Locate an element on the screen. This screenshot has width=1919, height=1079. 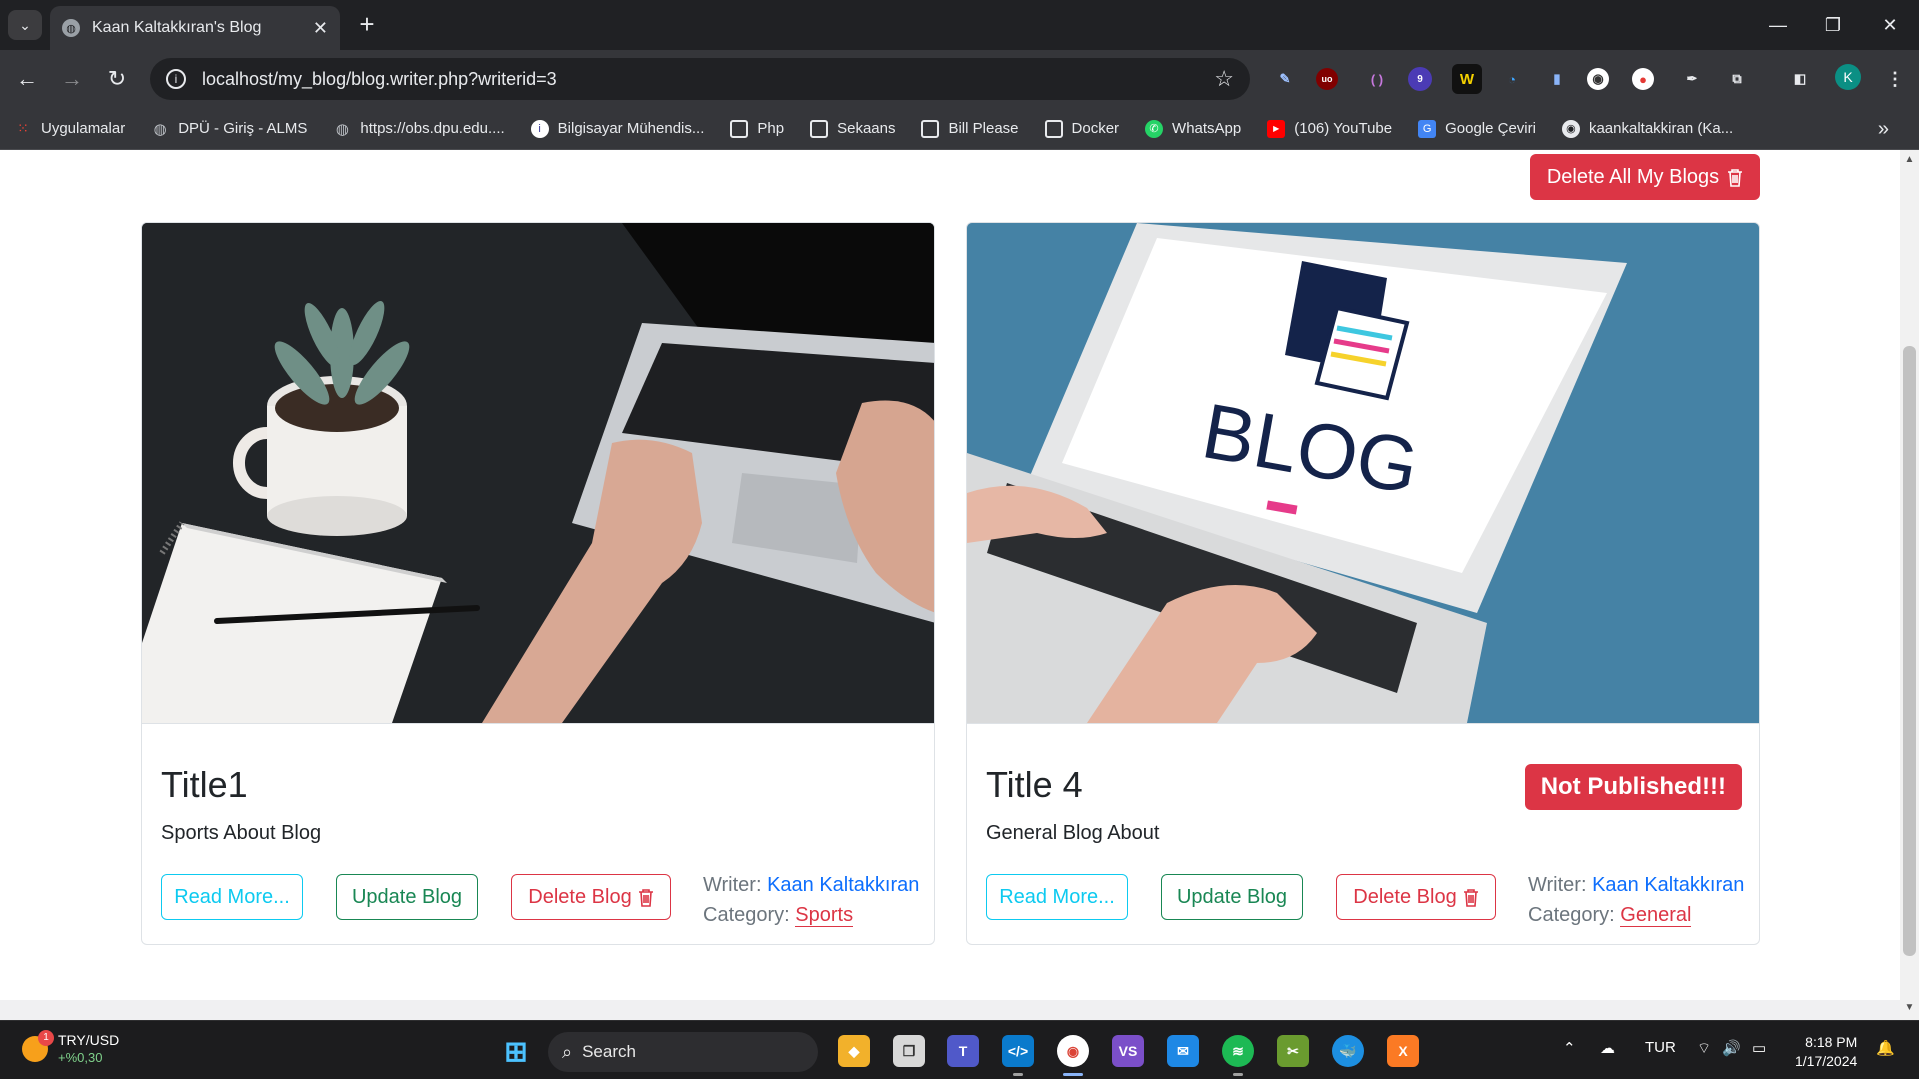
youtube-icon: ▶ is located at coordinates (1276, 128).